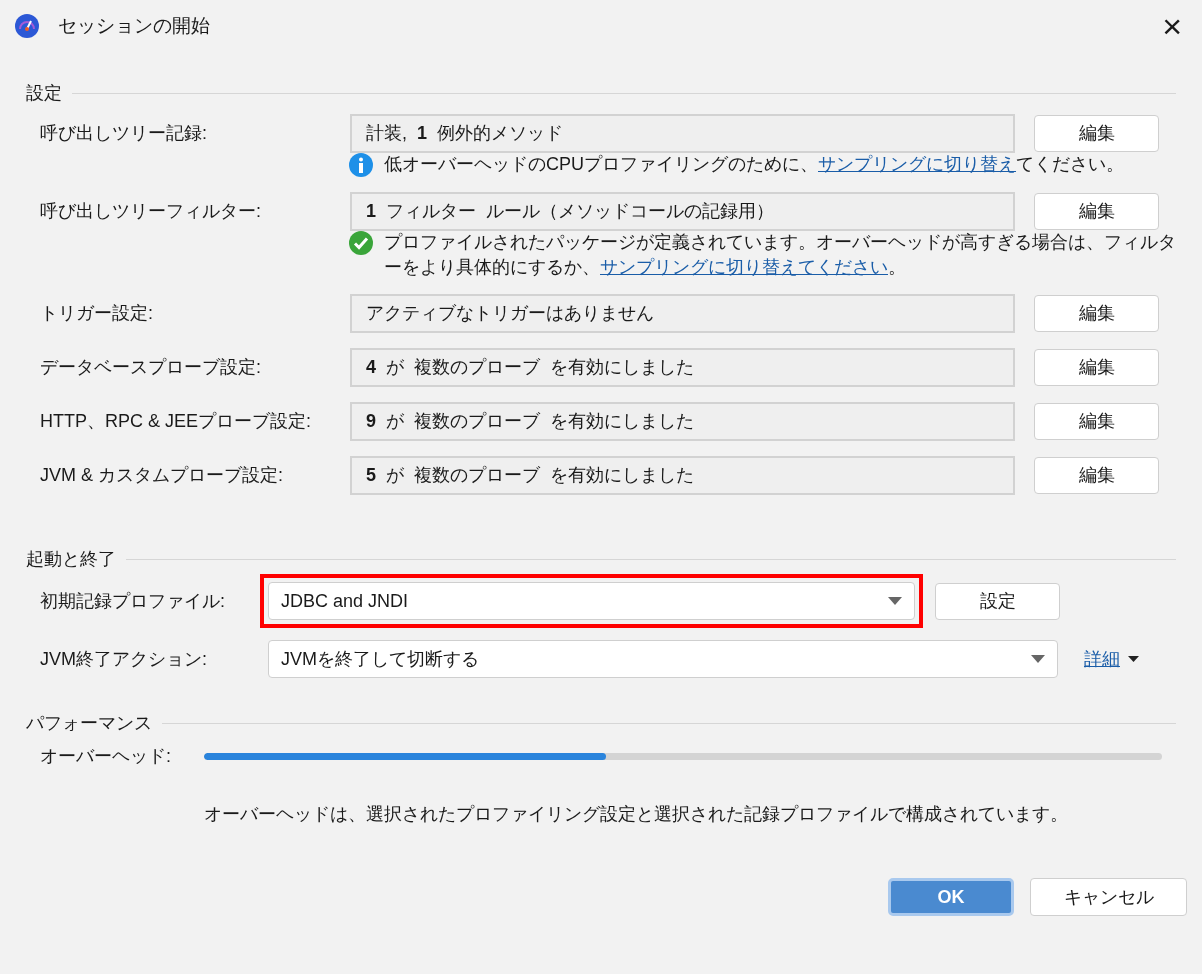  What do you see at coordinates (361, 243) in the screenshot?
I see `check-icon` at bounding box center [361, 243].